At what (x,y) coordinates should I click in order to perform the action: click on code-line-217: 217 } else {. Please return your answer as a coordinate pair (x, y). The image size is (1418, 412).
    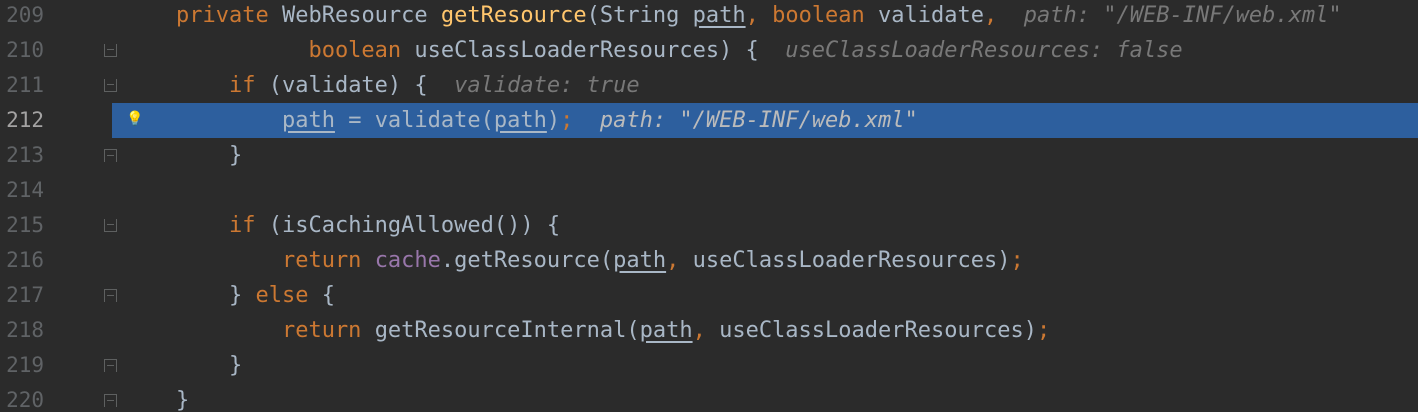
    Looking at the image, I should click on (709, 295).